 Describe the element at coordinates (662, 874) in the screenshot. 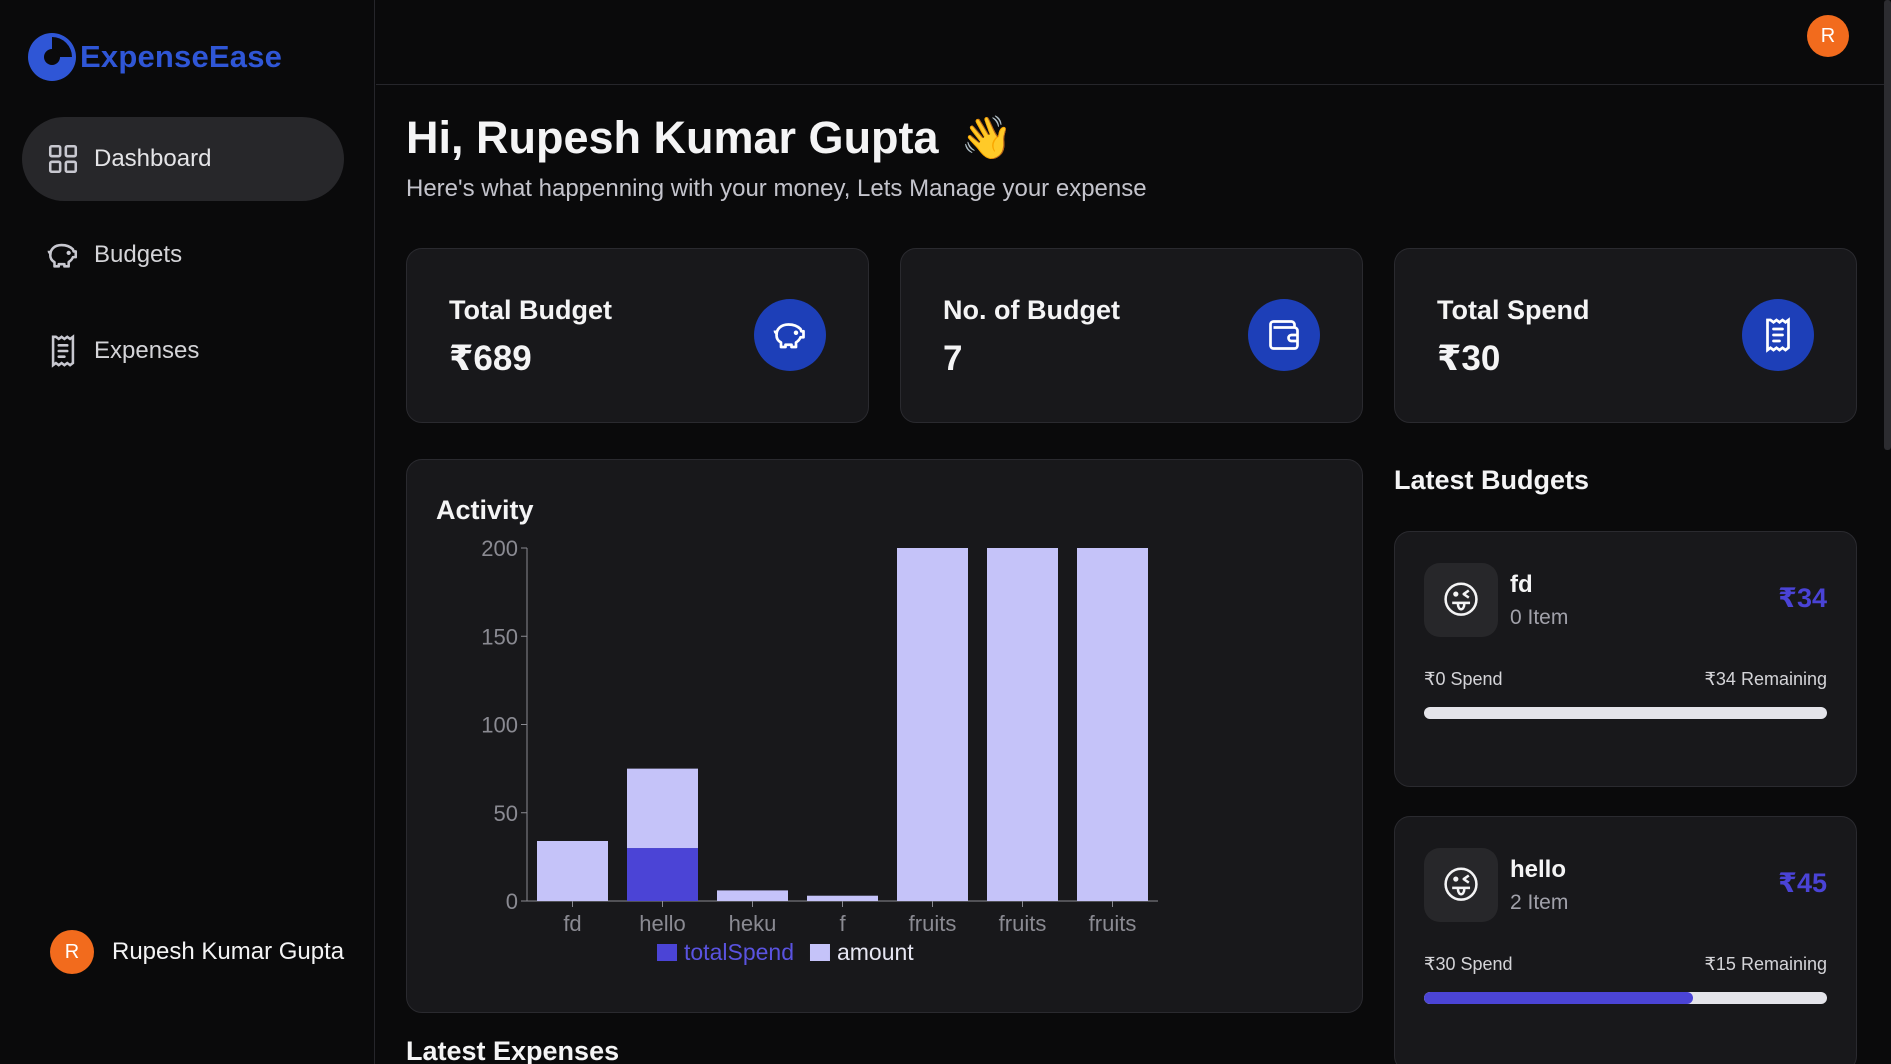

I see `bar-totalSpend` at that location.